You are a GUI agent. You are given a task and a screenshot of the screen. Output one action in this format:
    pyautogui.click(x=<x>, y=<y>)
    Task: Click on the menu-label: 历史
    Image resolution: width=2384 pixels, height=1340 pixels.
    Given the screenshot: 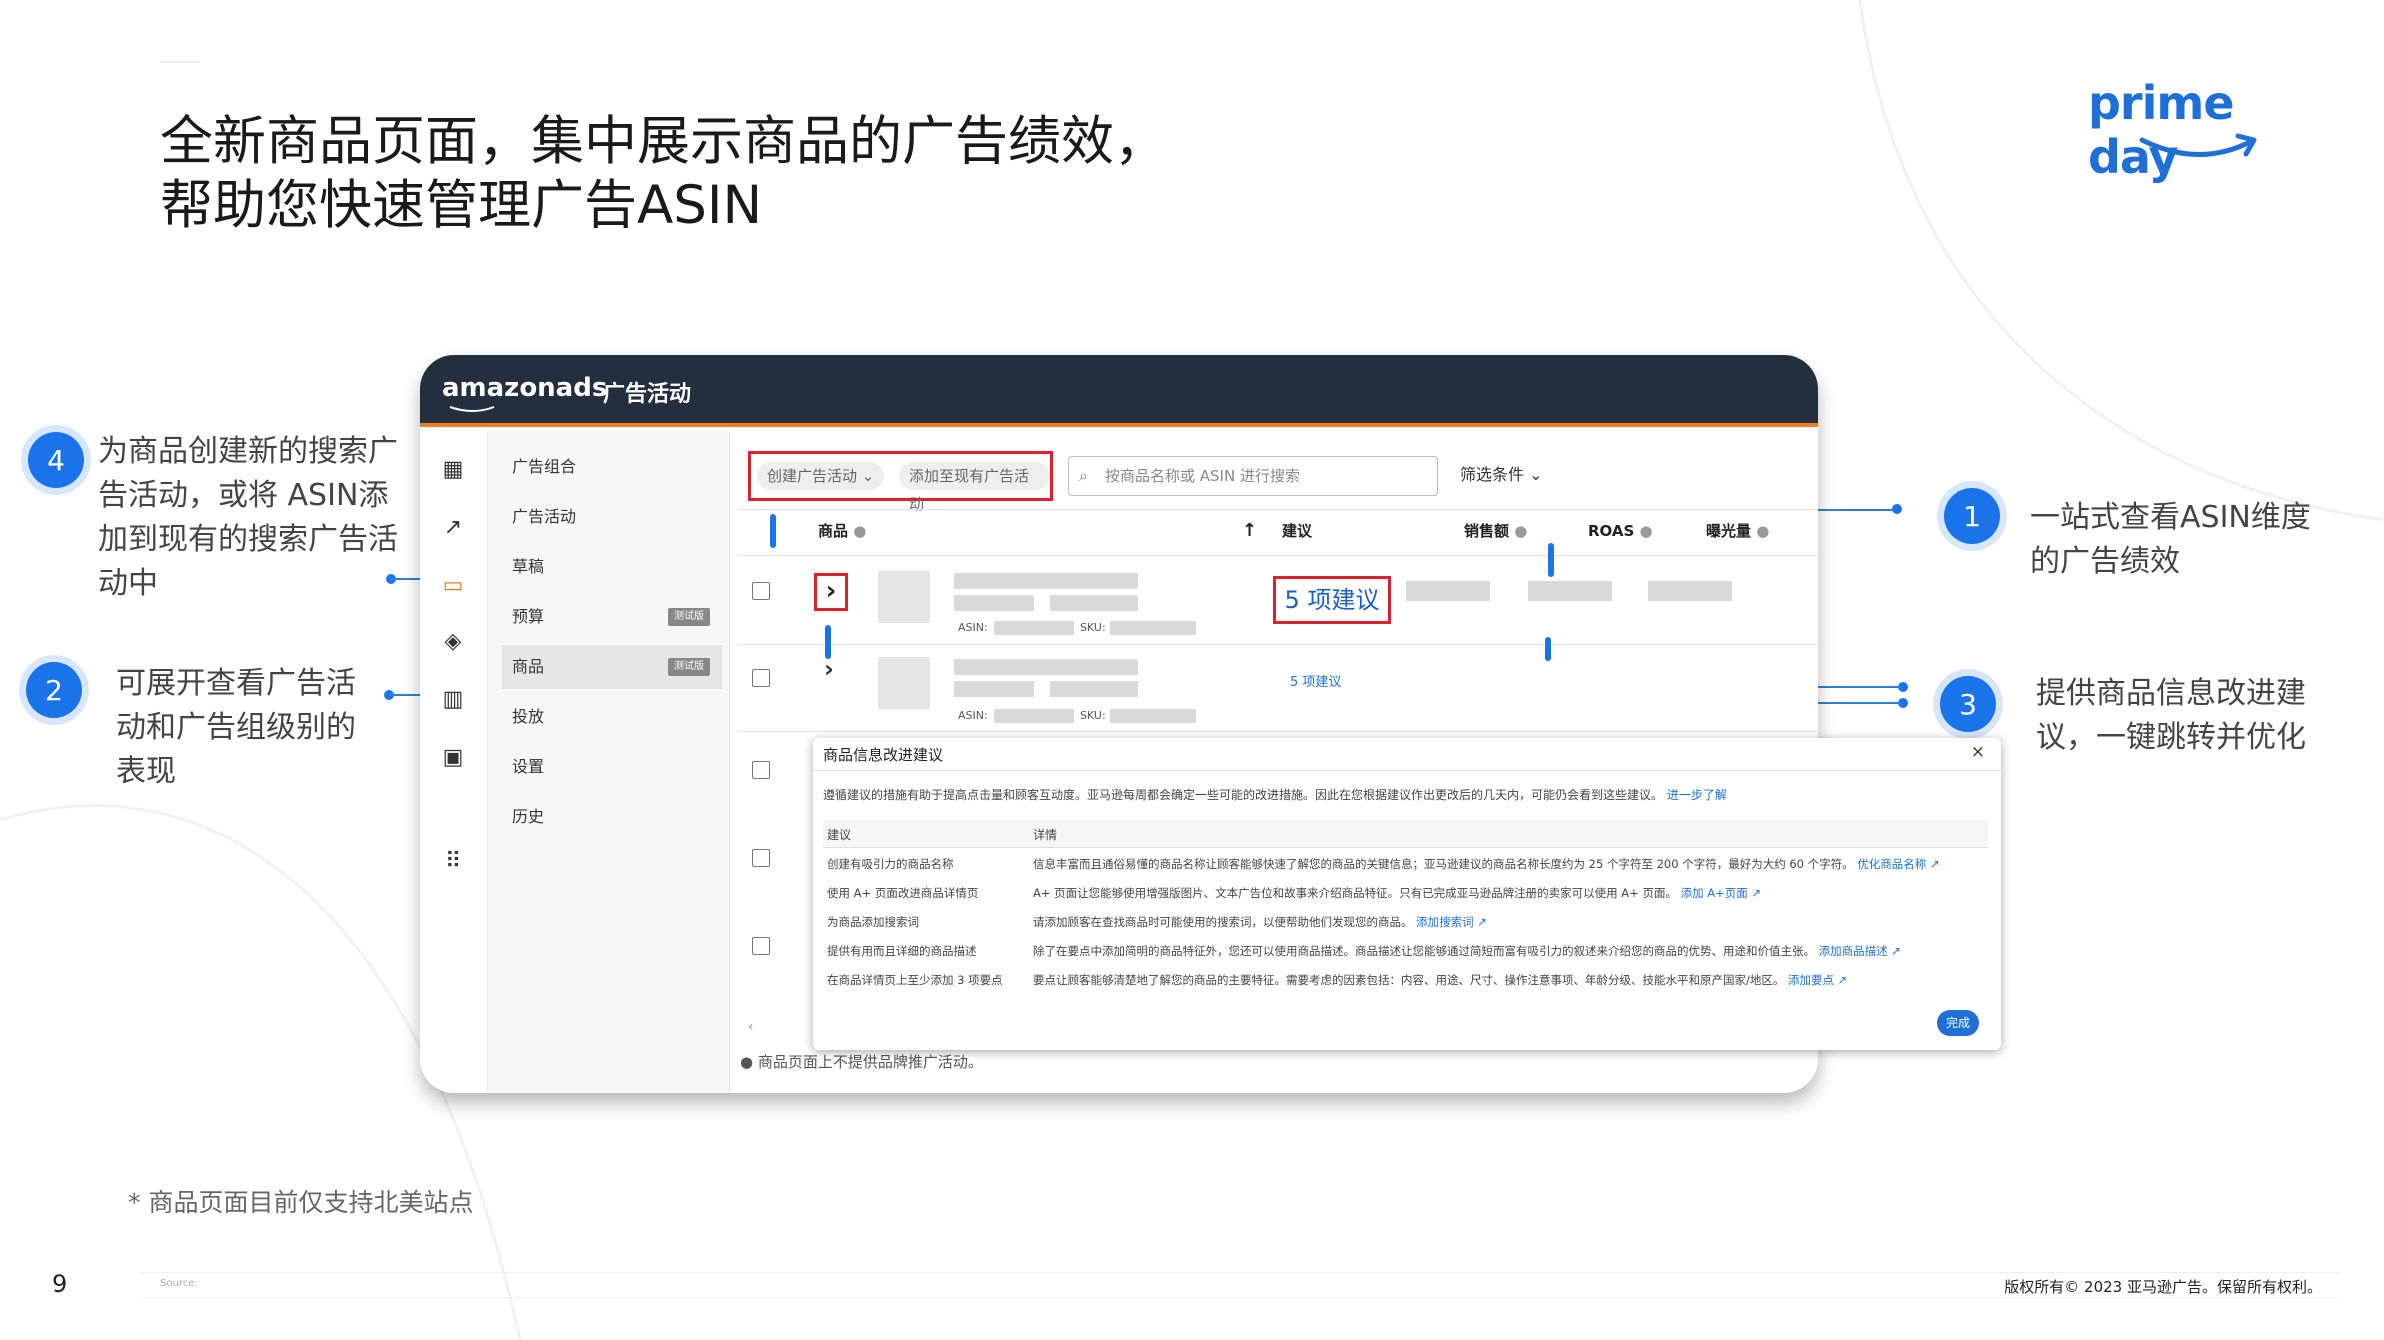 What is the action you would take?
    pyautogui.click(x=528, y=816)
    